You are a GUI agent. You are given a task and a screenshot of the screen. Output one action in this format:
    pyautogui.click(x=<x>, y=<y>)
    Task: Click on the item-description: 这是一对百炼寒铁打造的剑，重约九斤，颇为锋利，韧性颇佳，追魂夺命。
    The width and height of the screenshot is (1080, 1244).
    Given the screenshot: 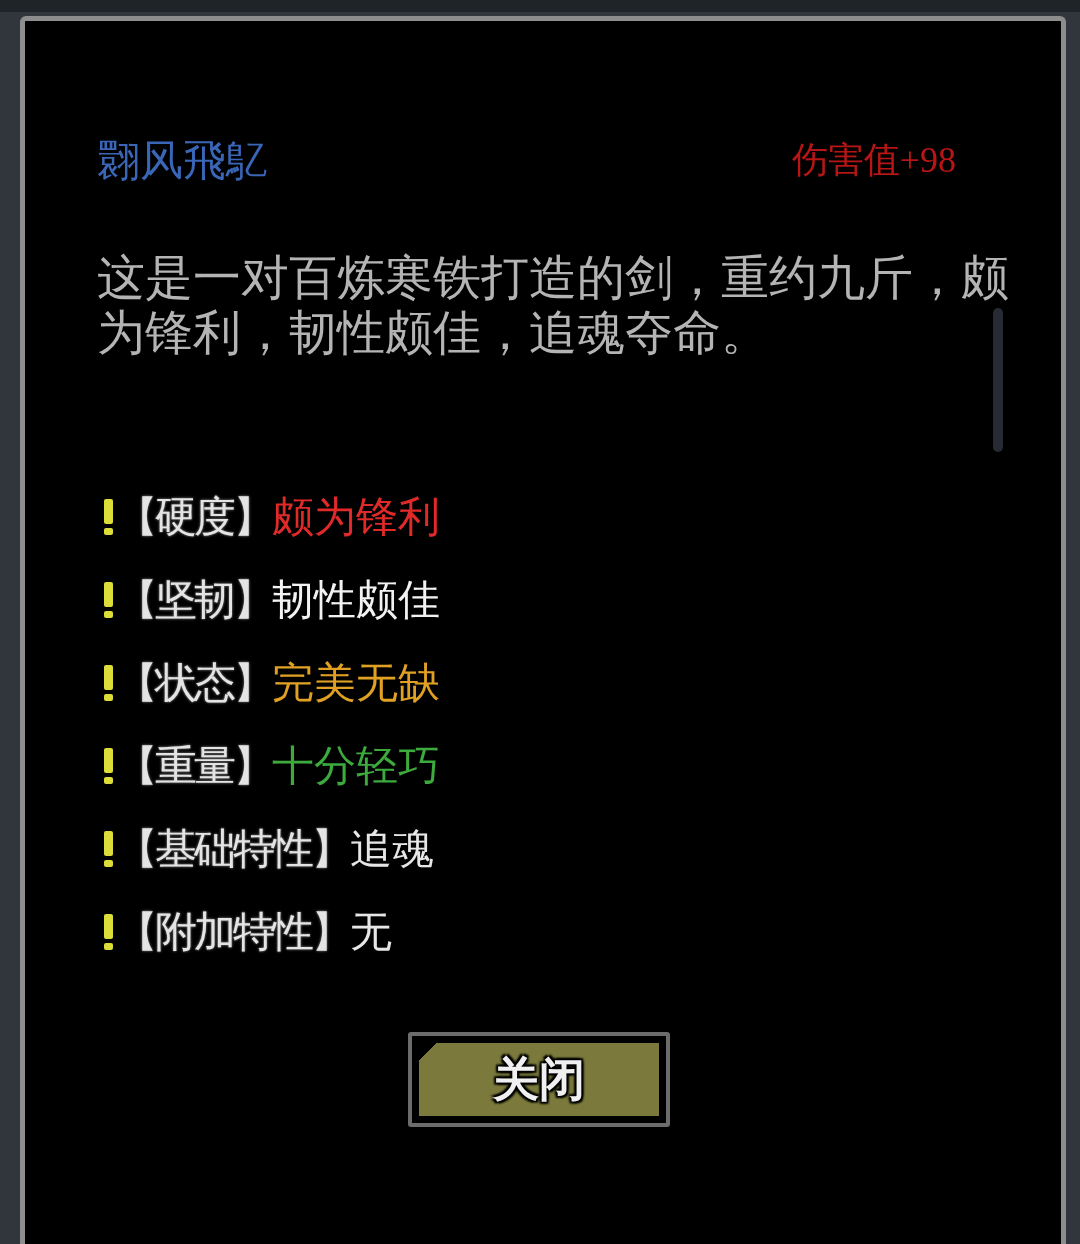 What is the action you would take?
    pyautogui.click(x=553, y=305)
    